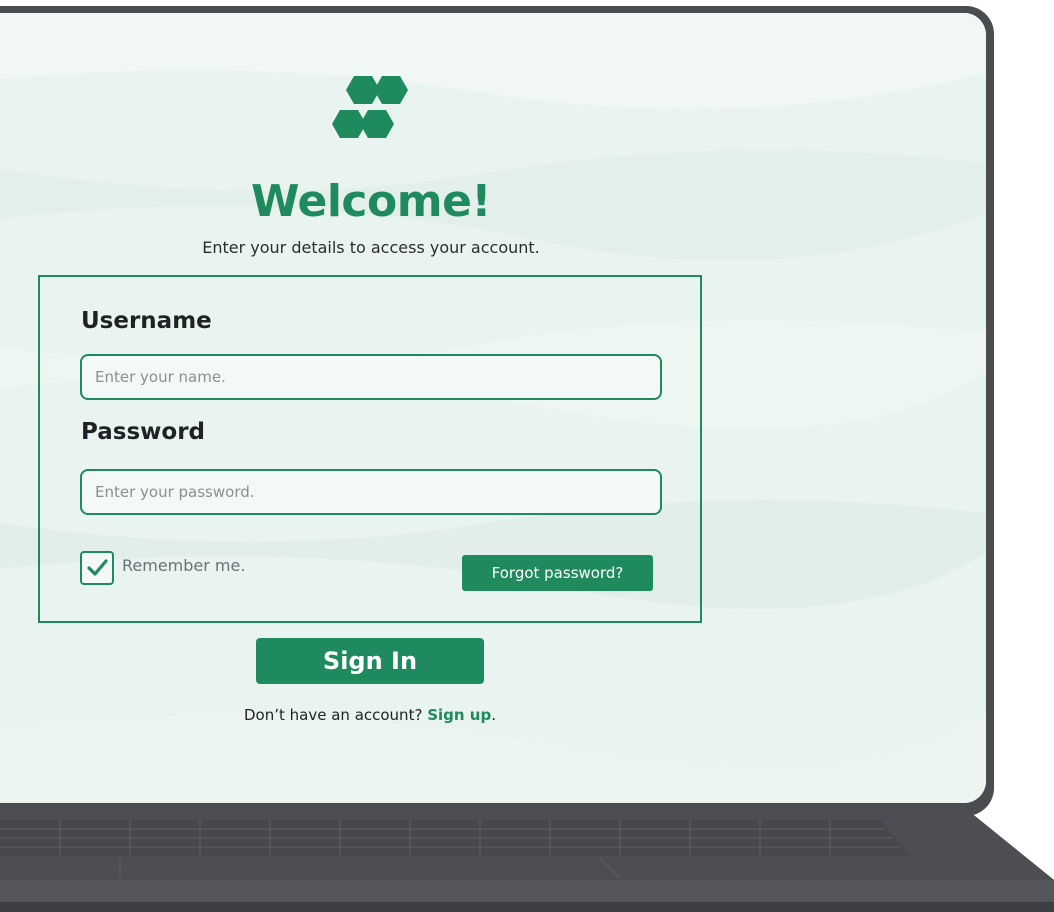 The image size is (1054, 912). What do you see at coordinates (146, 321) in the screenshot?
I see `username-label: Username` at bounding box center [146, 321].